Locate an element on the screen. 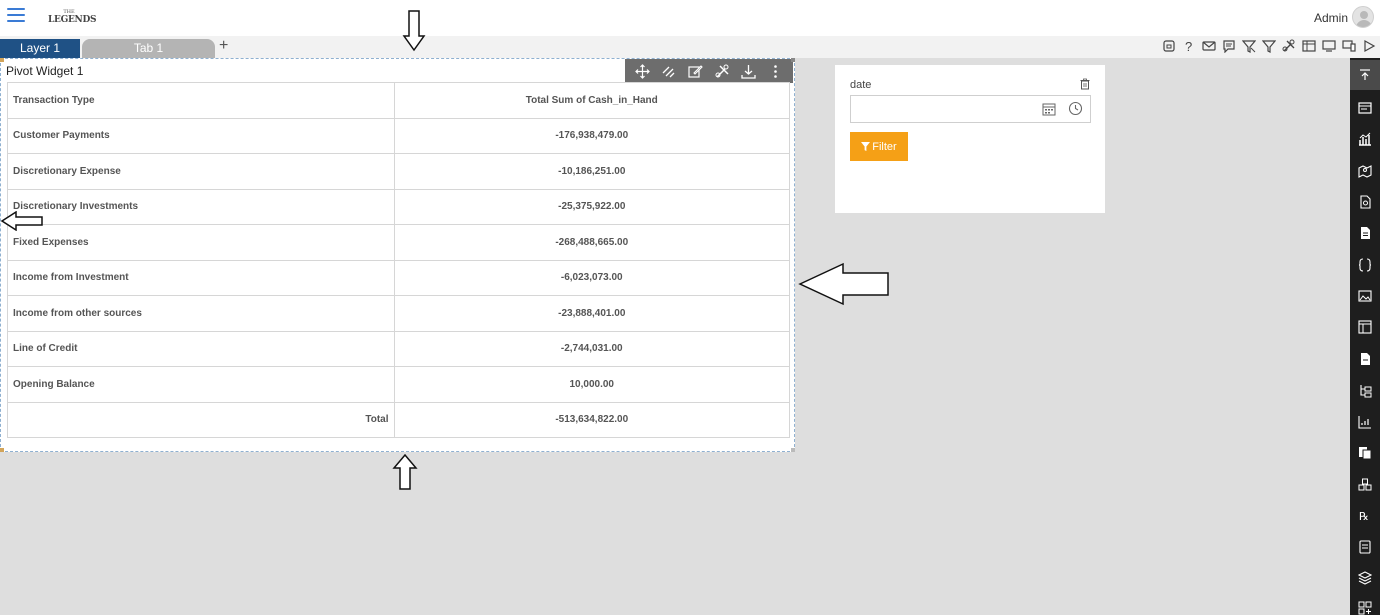  row-label: Discretionary Expense is located at coordinates (201, 171).